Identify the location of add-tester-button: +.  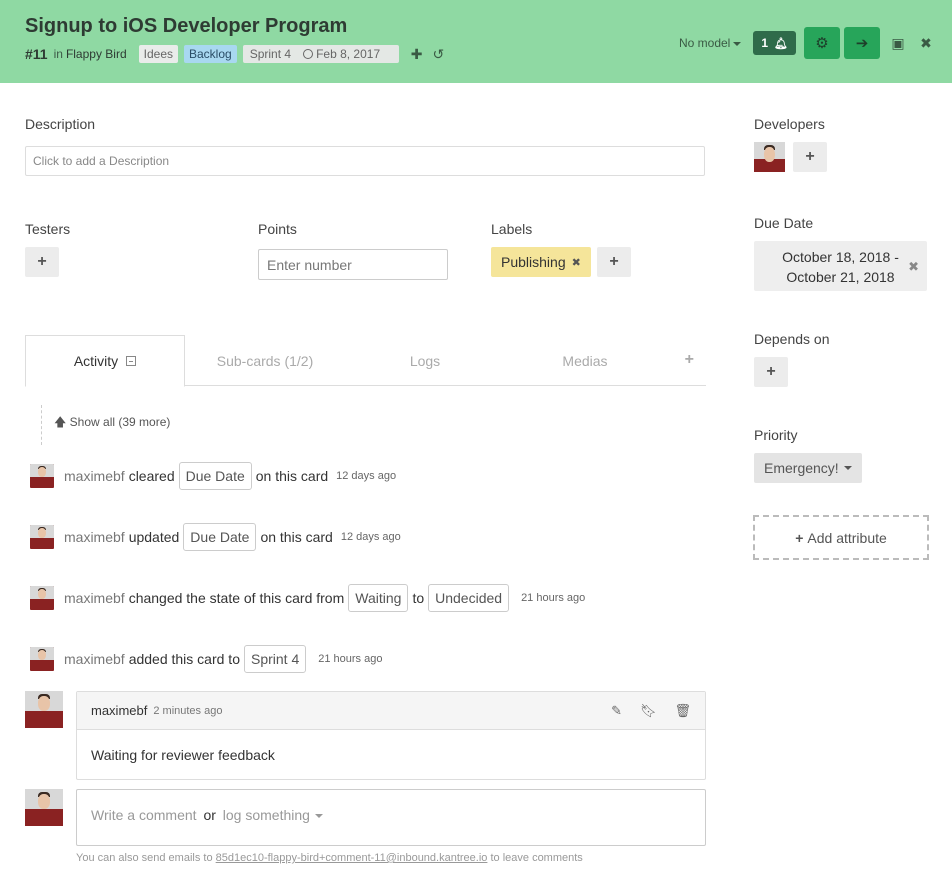
(42, 262).